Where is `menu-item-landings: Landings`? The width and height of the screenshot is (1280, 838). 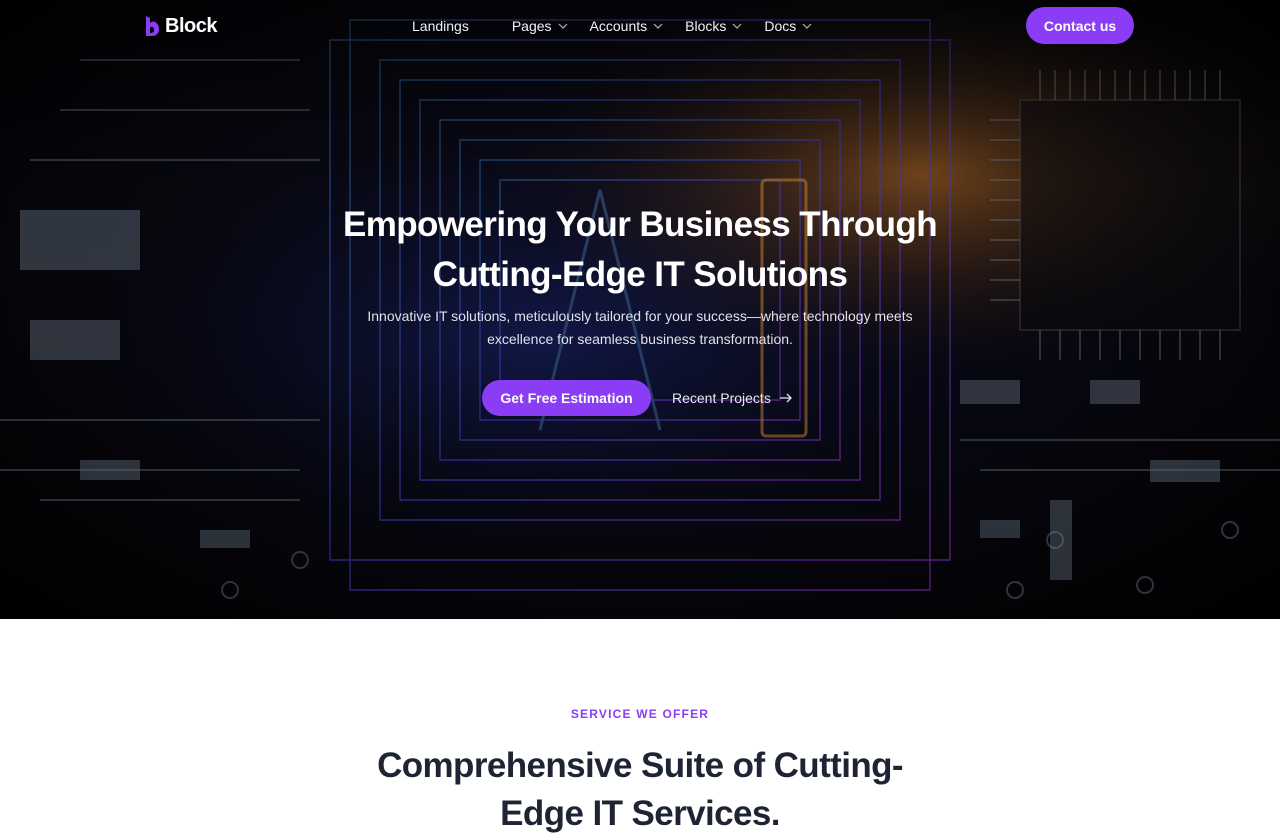
menu-item-landings: Landings is located at coordinates (440, 26).